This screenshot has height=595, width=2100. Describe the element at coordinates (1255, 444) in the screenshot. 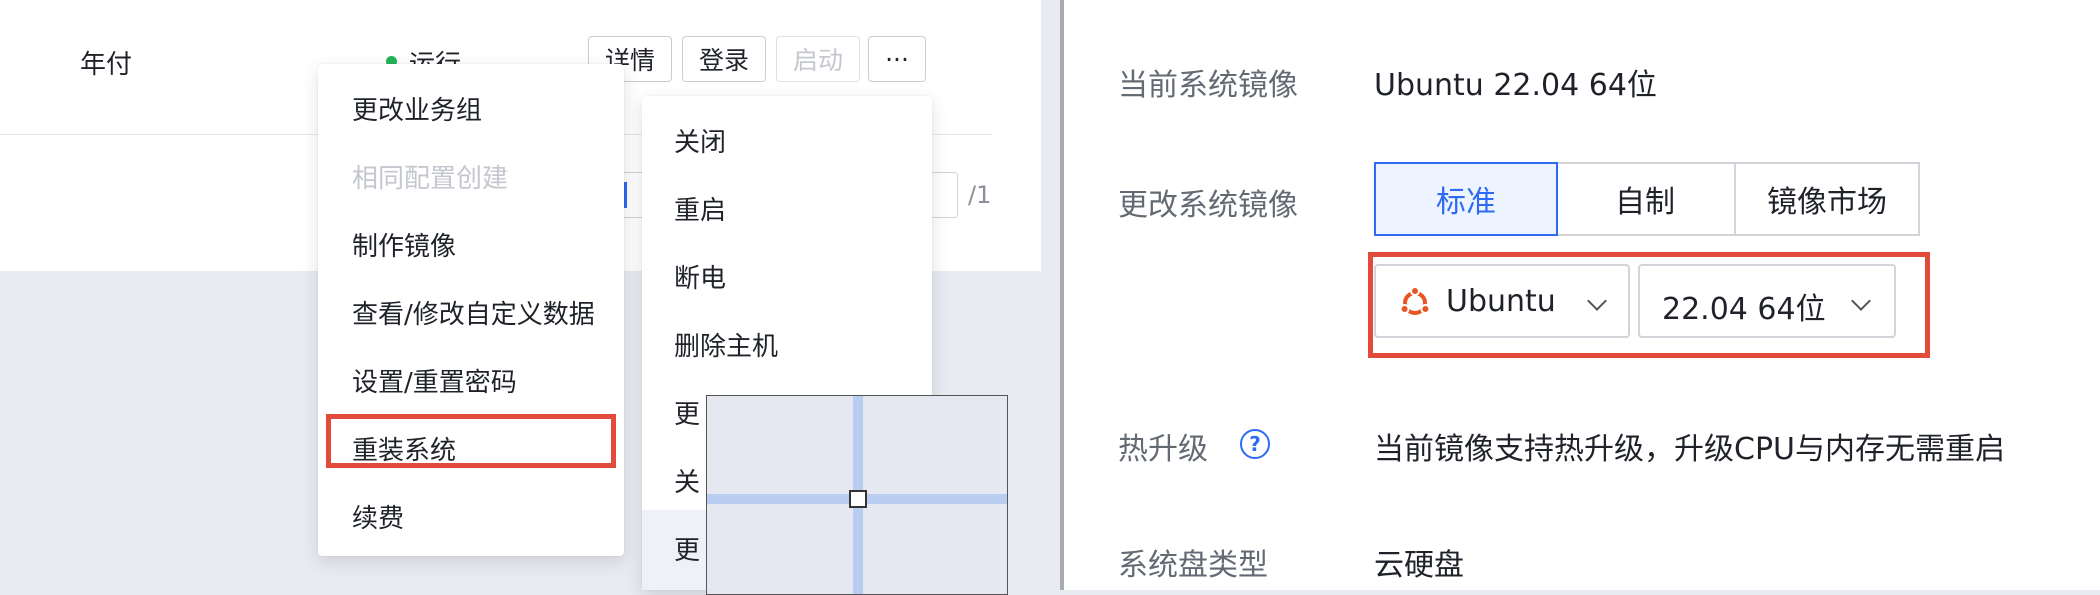

I see `help-icon: ?` at that location.